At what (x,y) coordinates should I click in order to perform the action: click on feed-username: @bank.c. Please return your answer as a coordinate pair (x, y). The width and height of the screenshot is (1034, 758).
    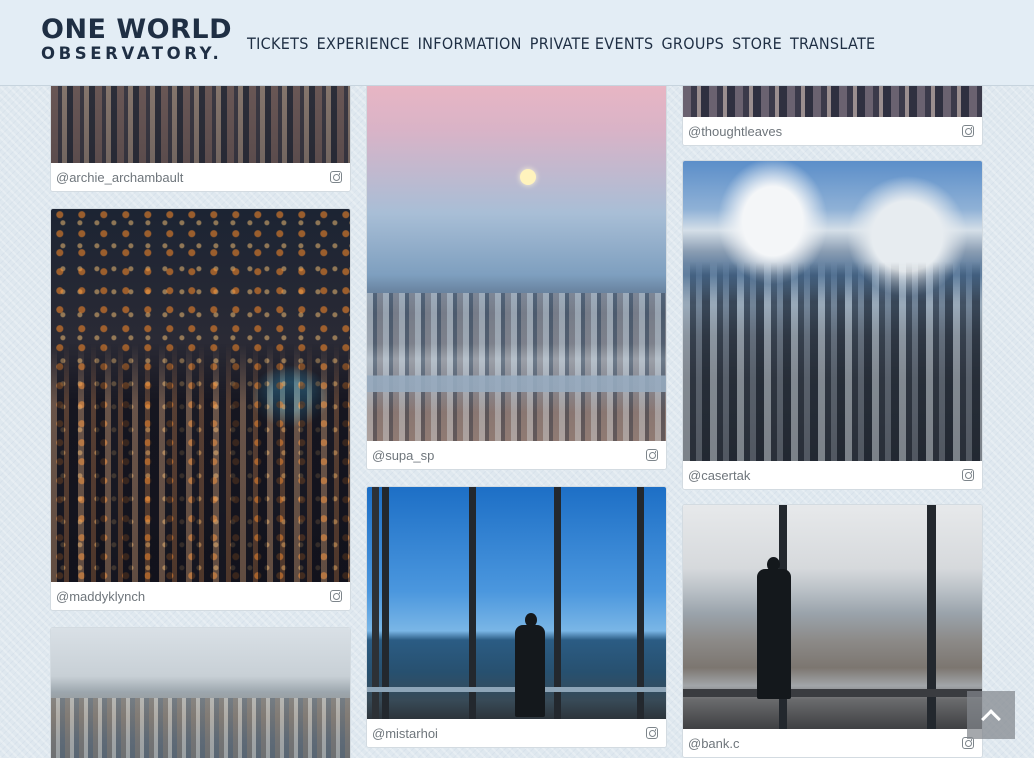
    Looking at the image, I should click on (714, 743).